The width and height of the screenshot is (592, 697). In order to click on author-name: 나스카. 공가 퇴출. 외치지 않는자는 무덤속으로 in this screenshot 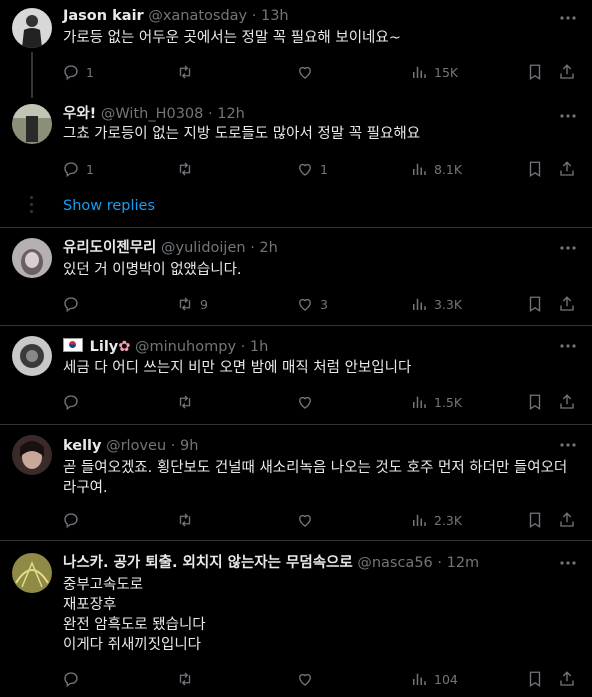, I will do `click(208, 563)`.